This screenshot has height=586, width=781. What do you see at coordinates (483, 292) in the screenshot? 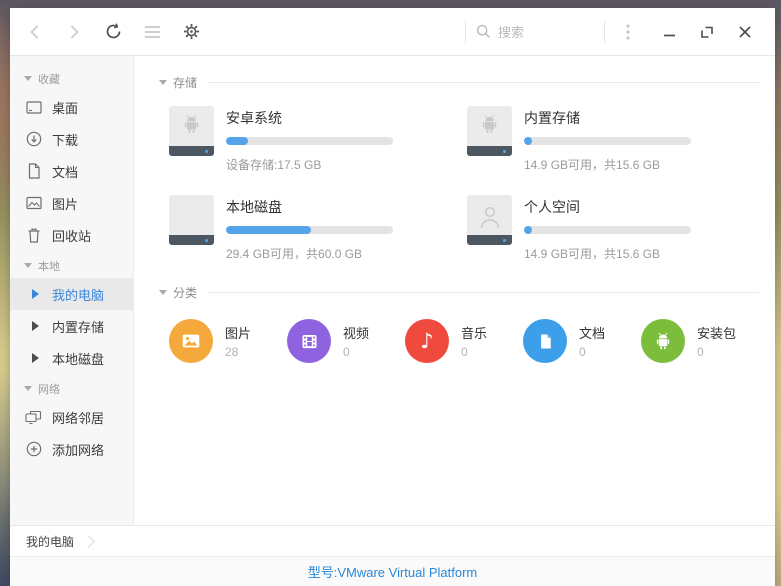
I see `section-rule` at bounding box center [483, 292].